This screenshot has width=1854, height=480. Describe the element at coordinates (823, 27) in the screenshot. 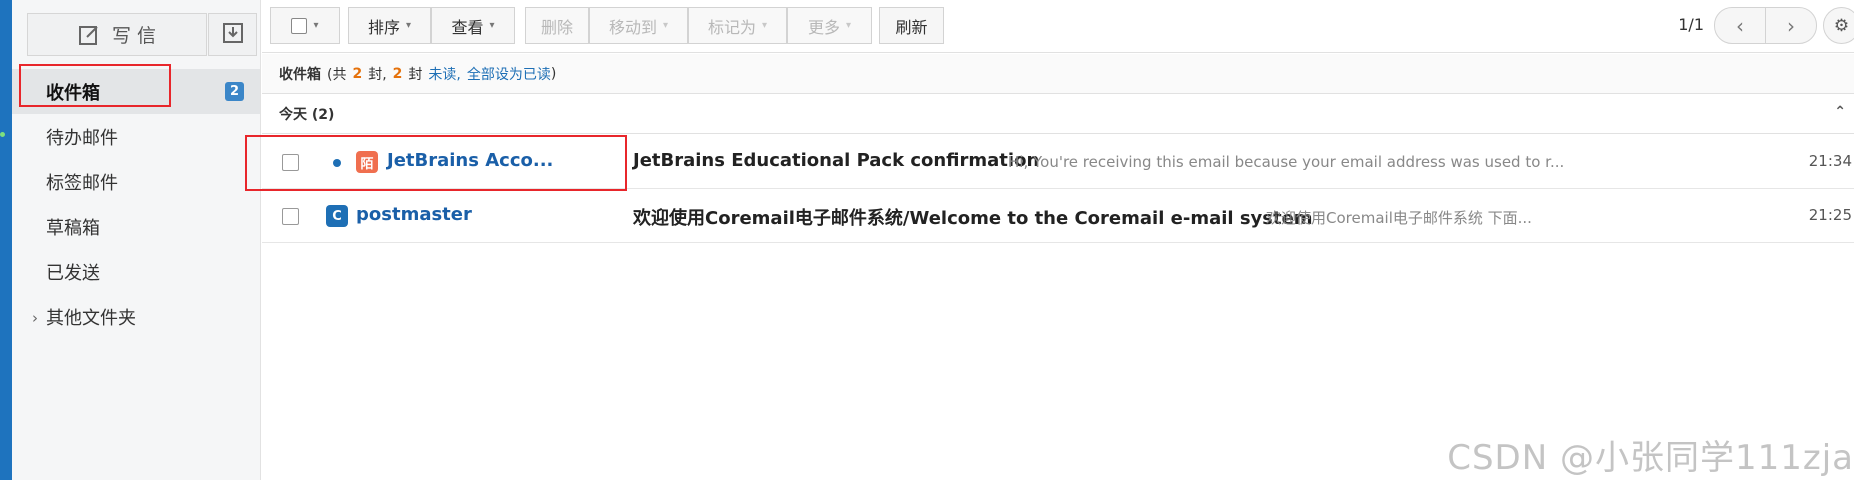

I see `more-label: 更多` at that location.